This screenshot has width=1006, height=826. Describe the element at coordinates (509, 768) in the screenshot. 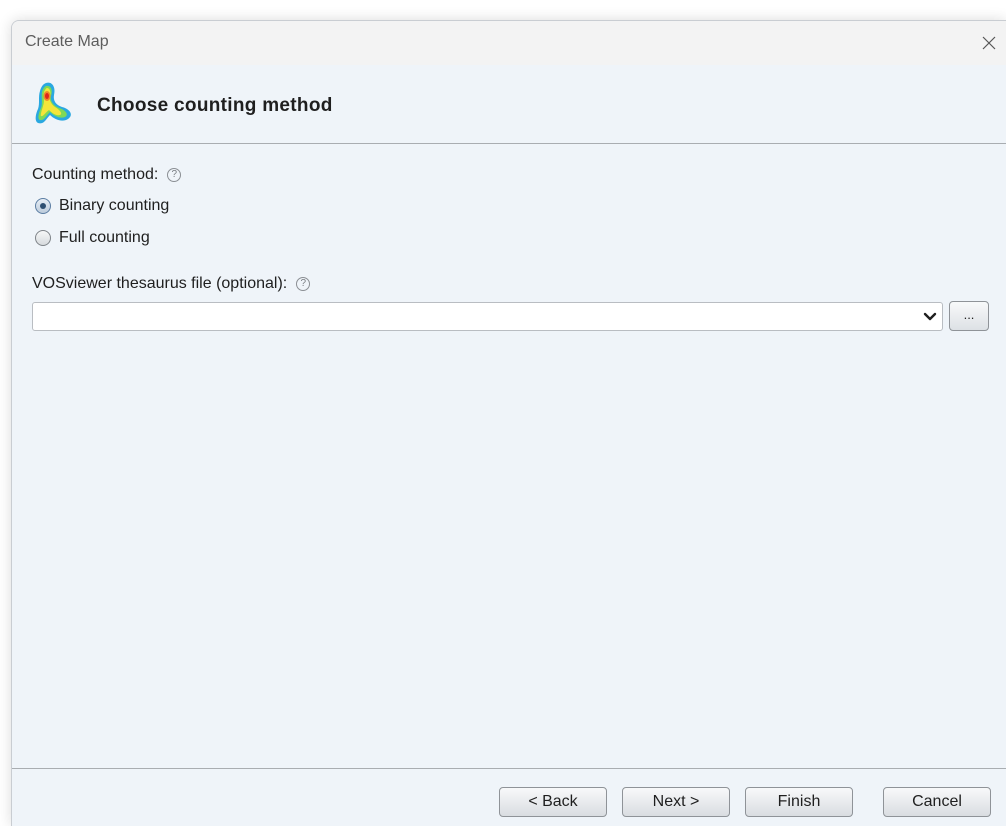

I see `footer-divider` at that location.